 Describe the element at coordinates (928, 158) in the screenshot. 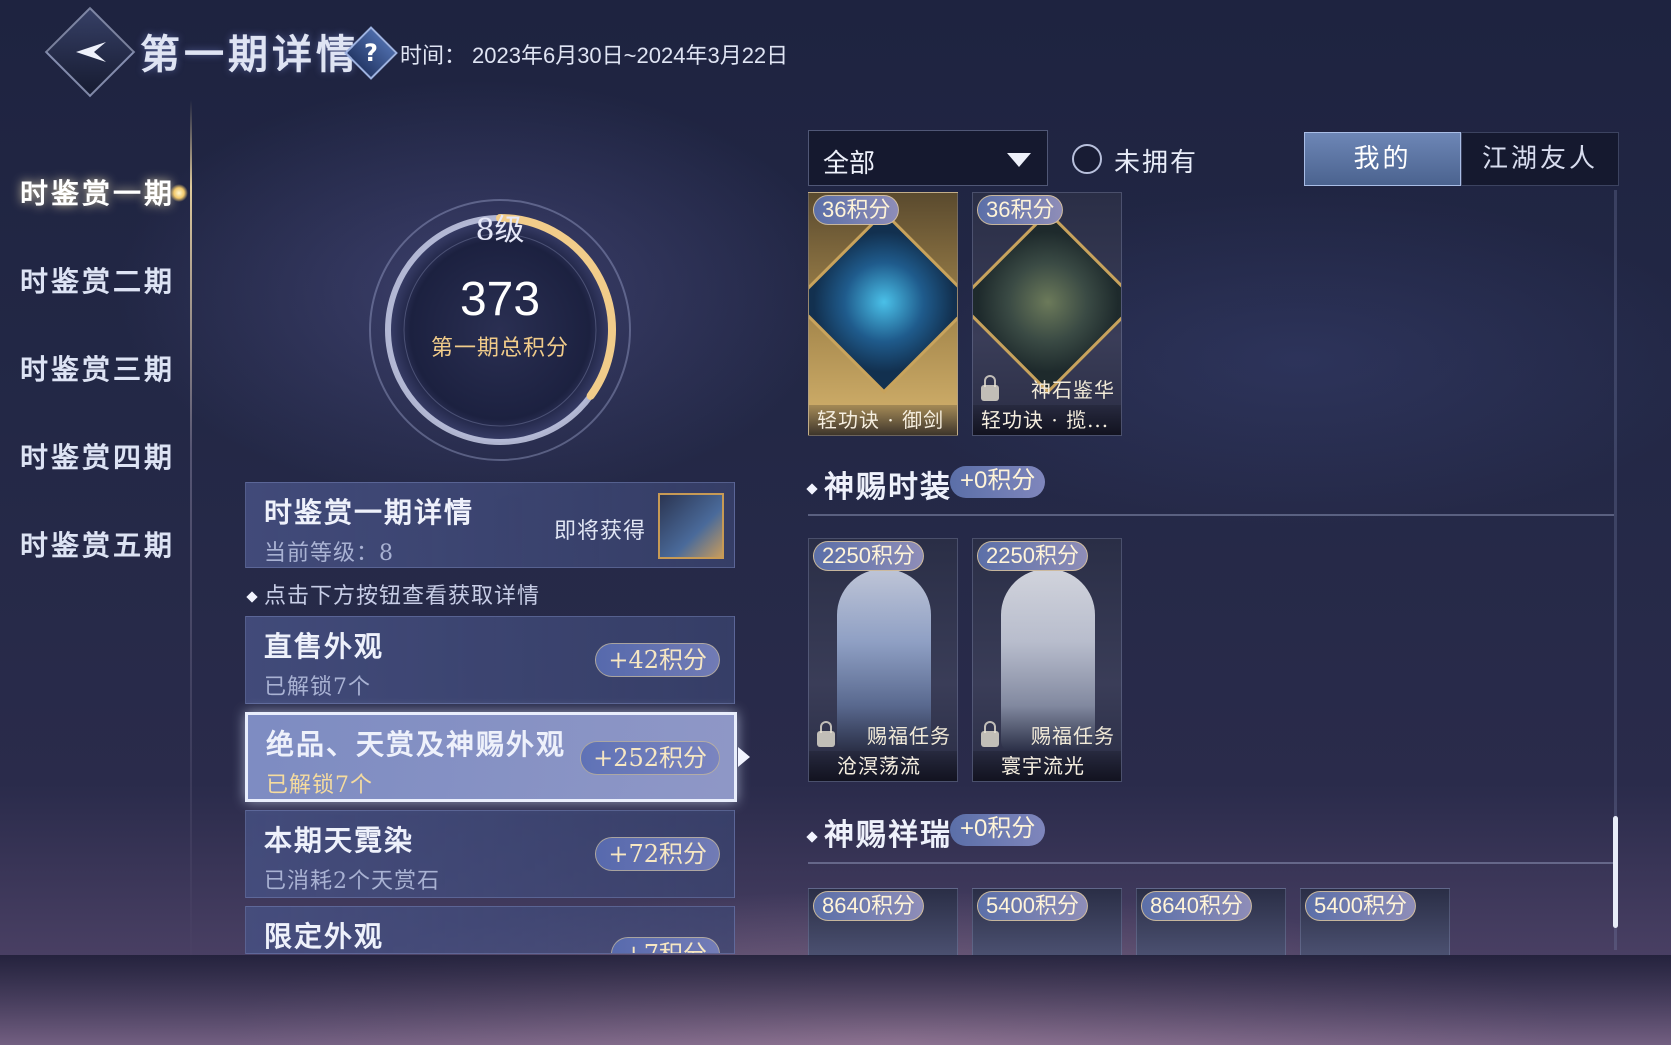

I see `filter-dropdown: 全部` at that location.